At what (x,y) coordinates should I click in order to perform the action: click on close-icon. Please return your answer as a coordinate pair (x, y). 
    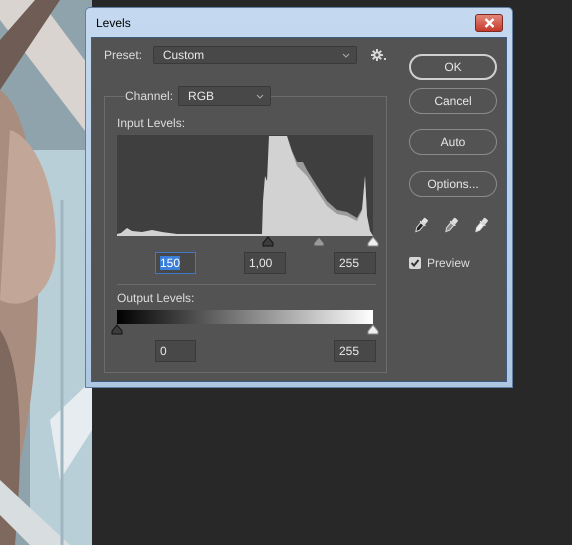
    Looking at the image, I should click on (489, 23).